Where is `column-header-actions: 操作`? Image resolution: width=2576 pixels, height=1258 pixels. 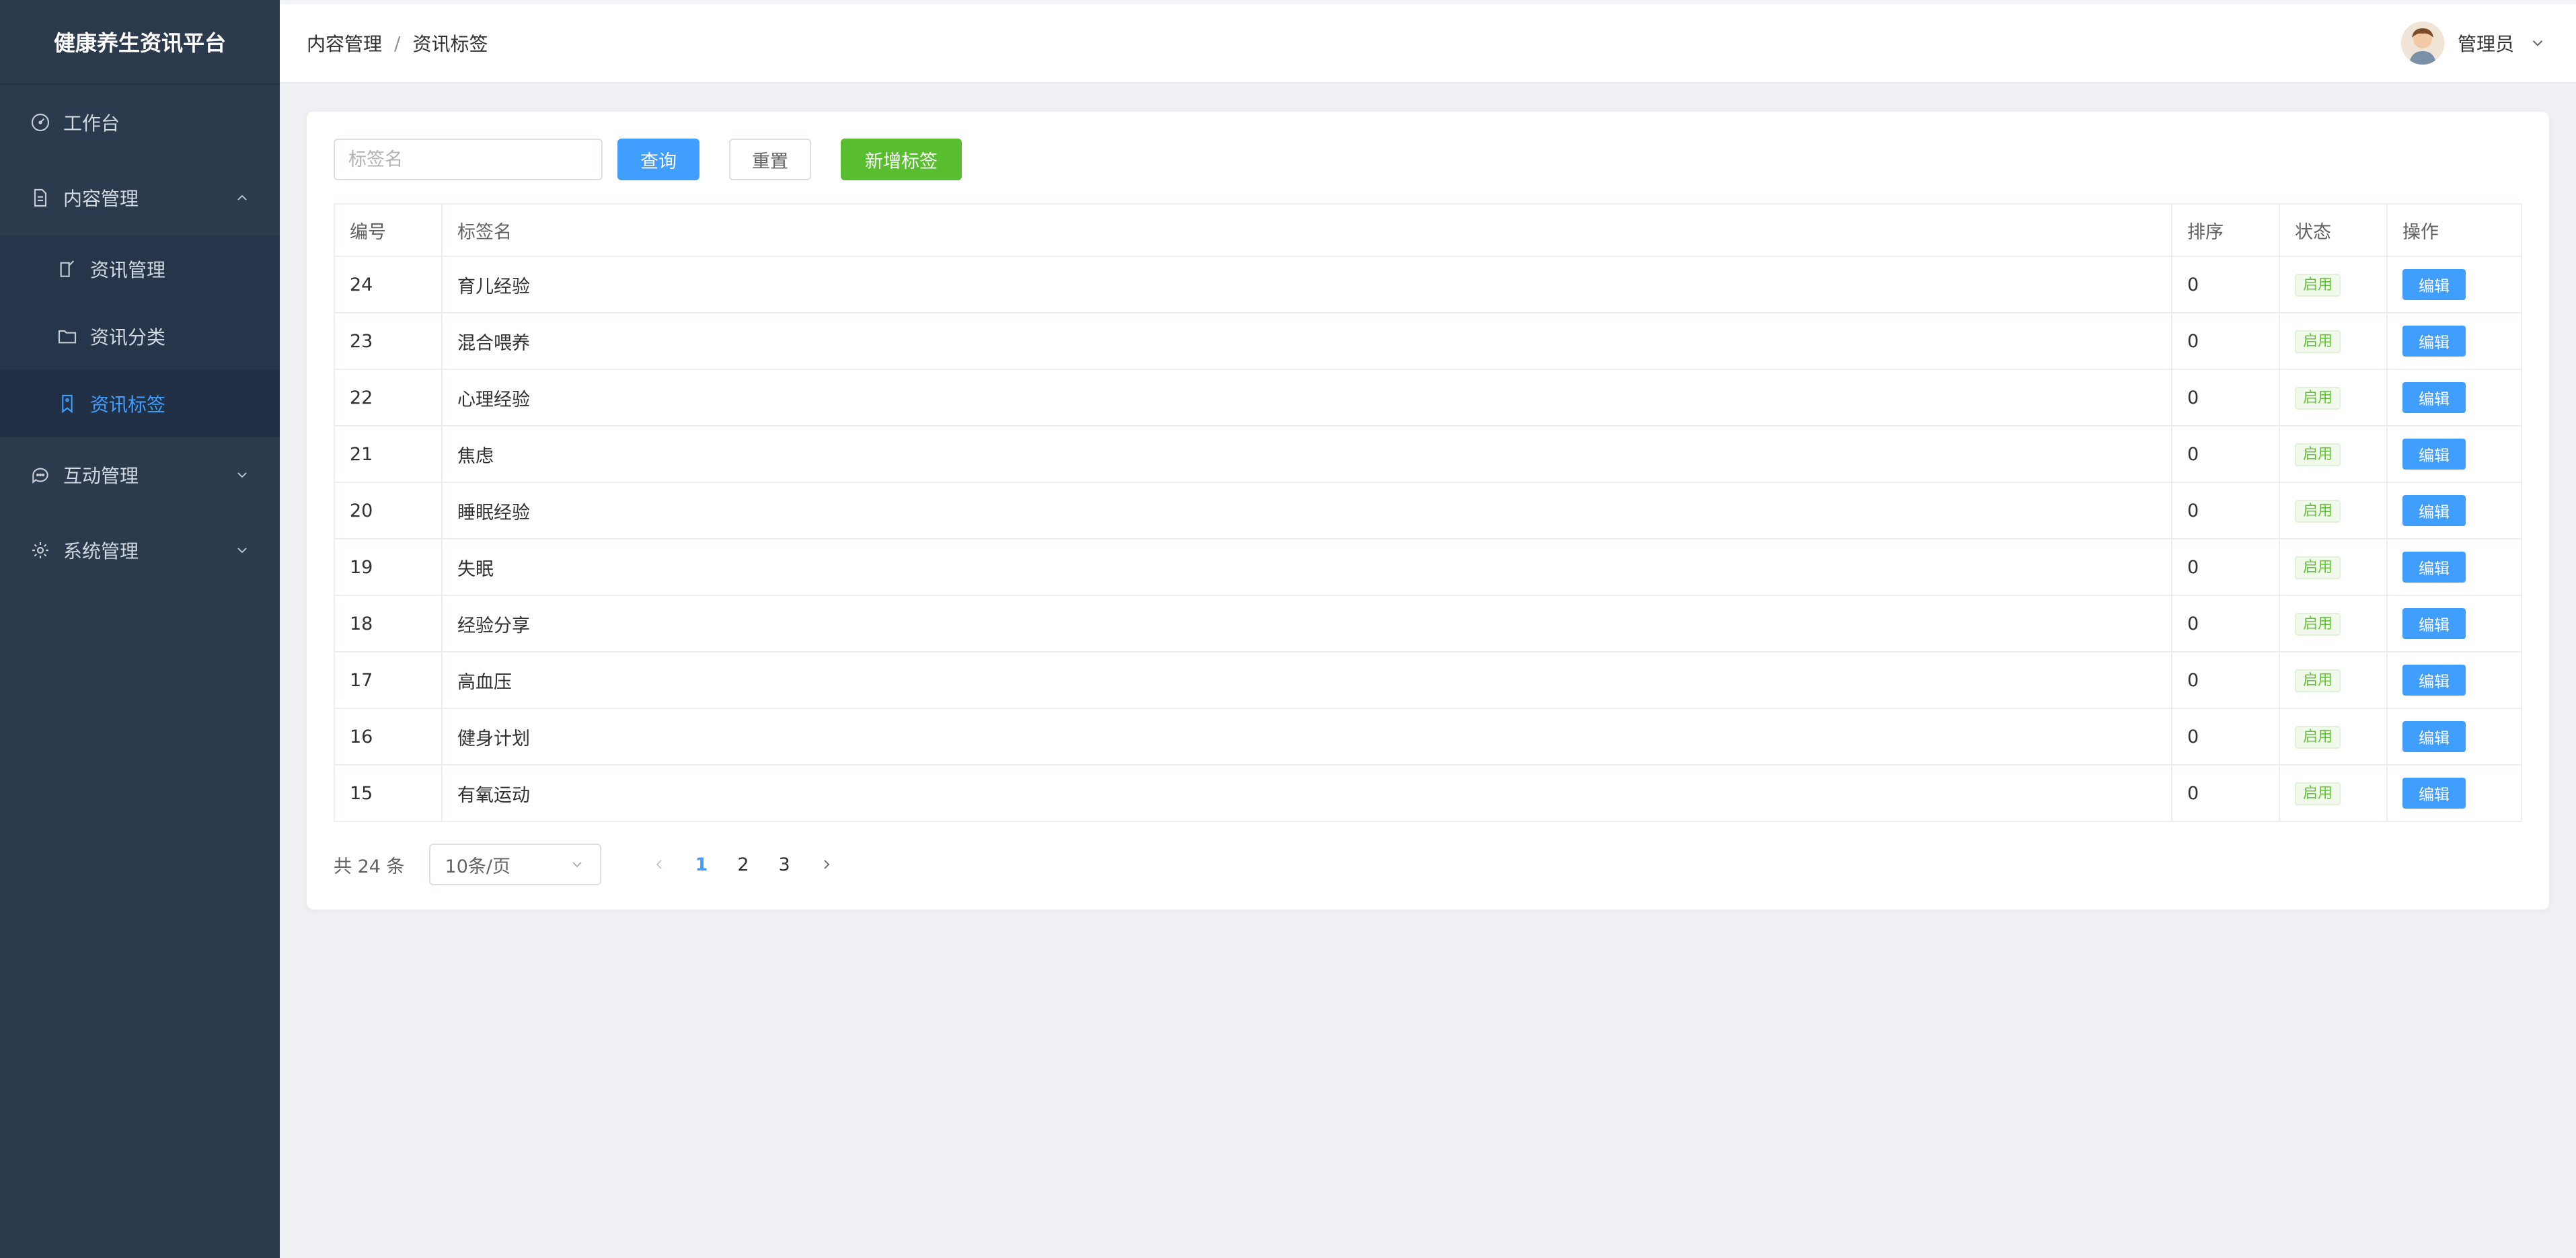 column-header-actions: 操作 is located at coordinates (2454, 230).